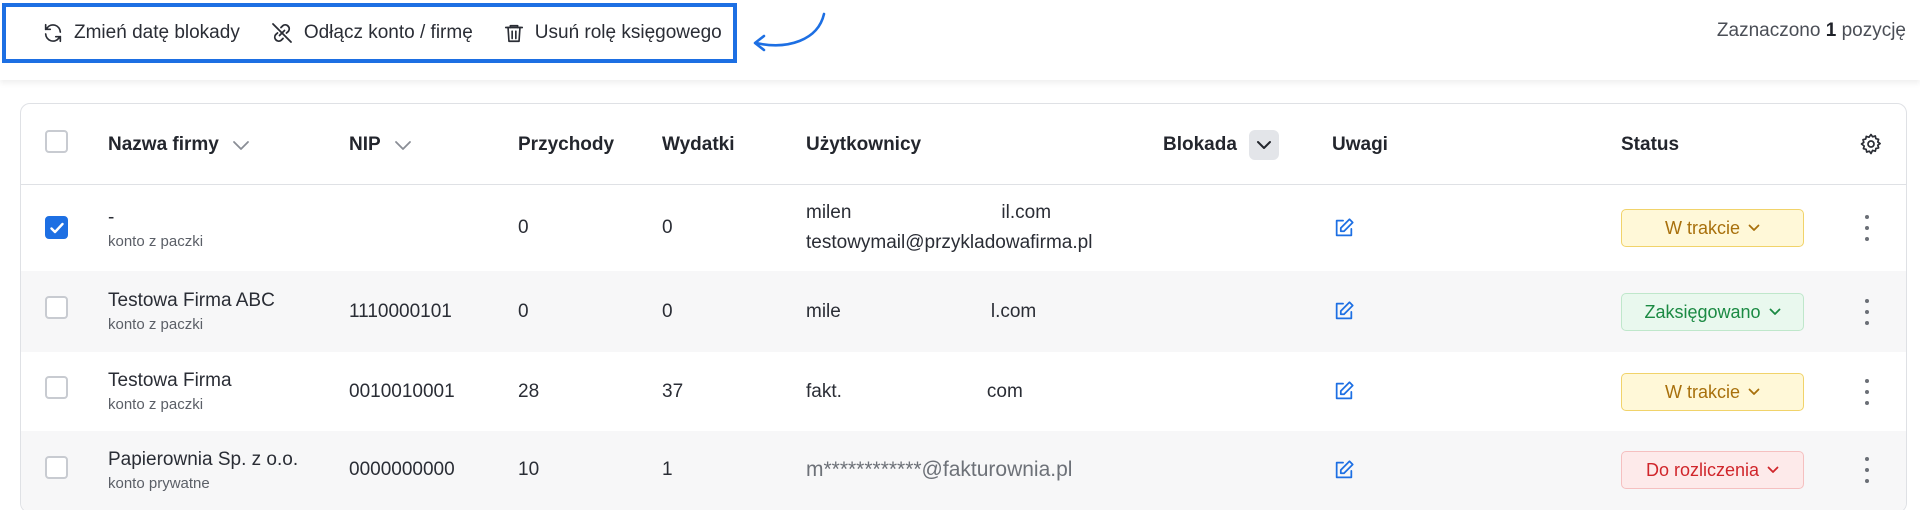  Describe the element at coordinates (1712, 470) in the screenshot. I see `status-dropdown: Do rozliczenia` at that location.